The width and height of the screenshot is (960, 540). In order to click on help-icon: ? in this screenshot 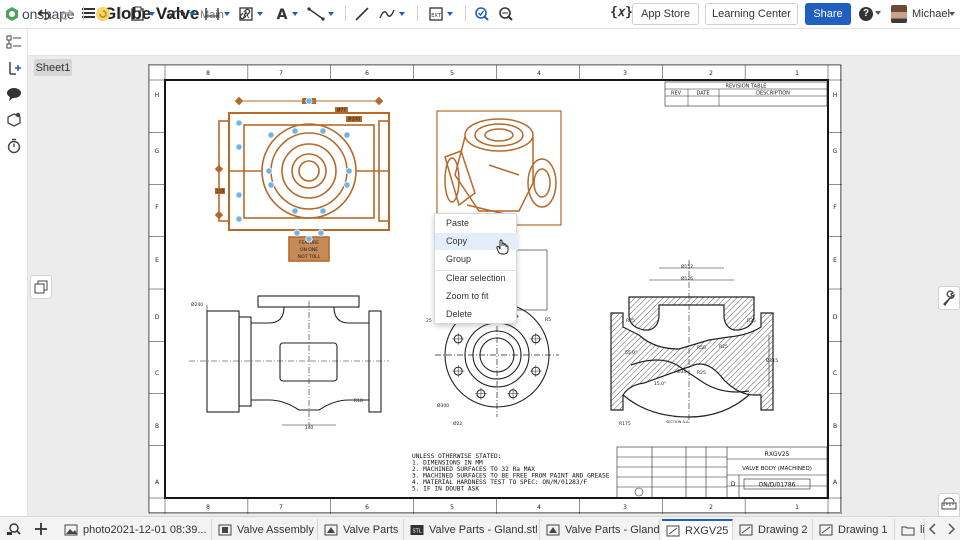, I will do `click(866, 14)`.